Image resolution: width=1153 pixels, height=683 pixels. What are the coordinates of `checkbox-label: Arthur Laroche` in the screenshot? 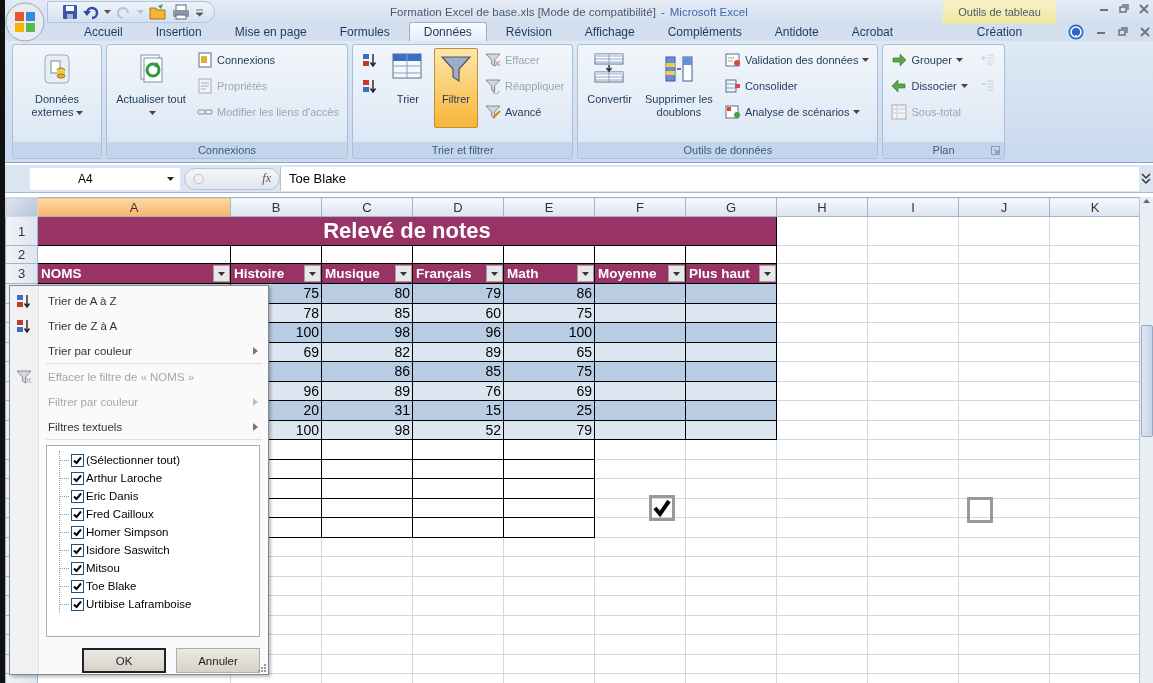 It's located at (124, 478).